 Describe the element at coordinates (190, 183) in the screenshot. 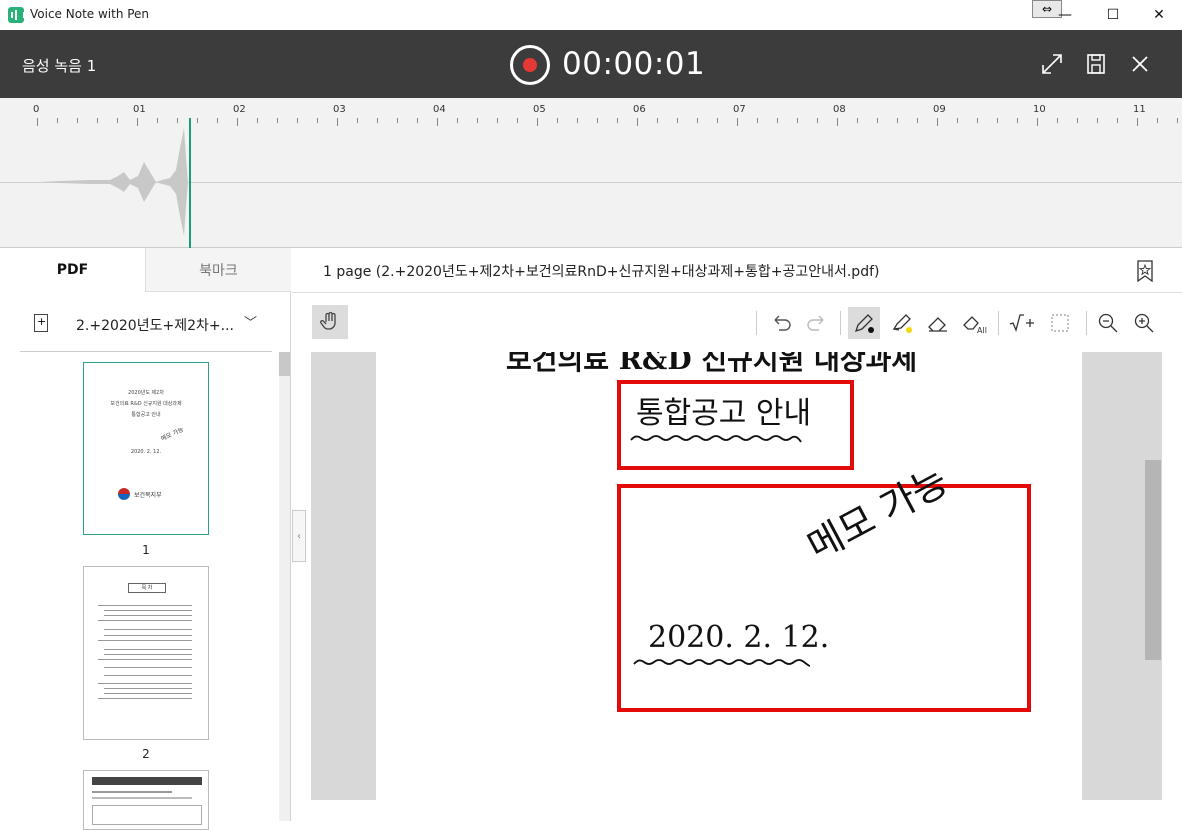

I see `playhead` at that location.